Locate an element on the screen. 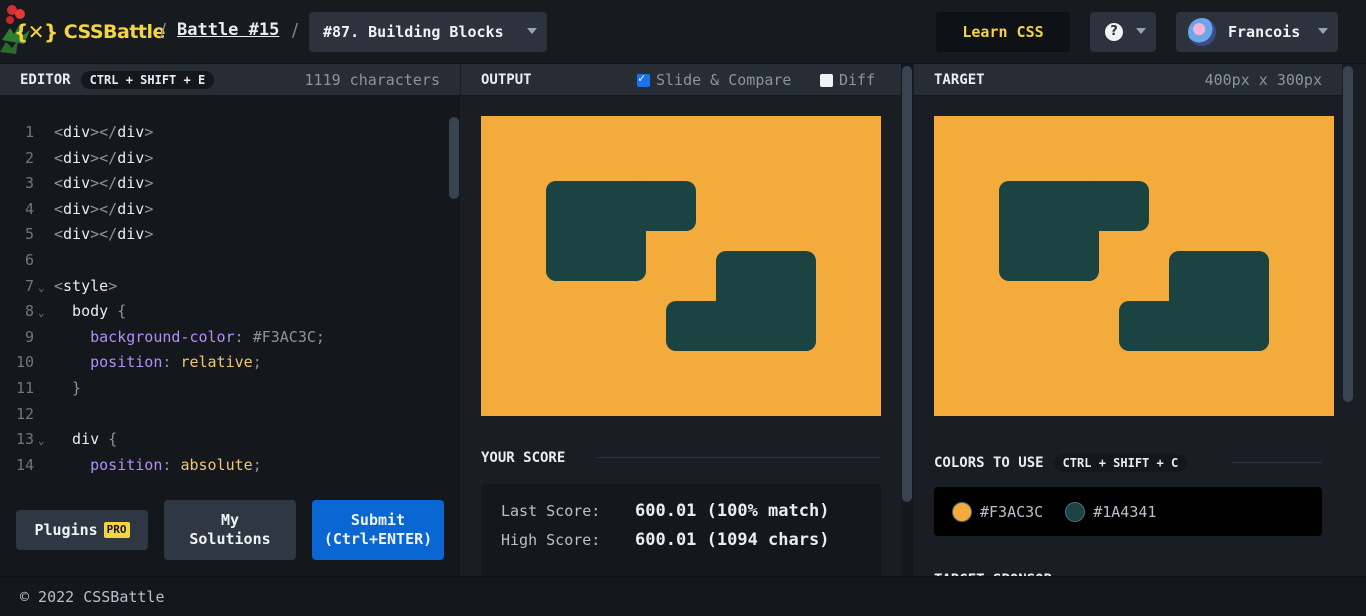 Image resolution: width=1366 pixels, height=616 pixels. output-canvas is located at coordinates (681, 266).